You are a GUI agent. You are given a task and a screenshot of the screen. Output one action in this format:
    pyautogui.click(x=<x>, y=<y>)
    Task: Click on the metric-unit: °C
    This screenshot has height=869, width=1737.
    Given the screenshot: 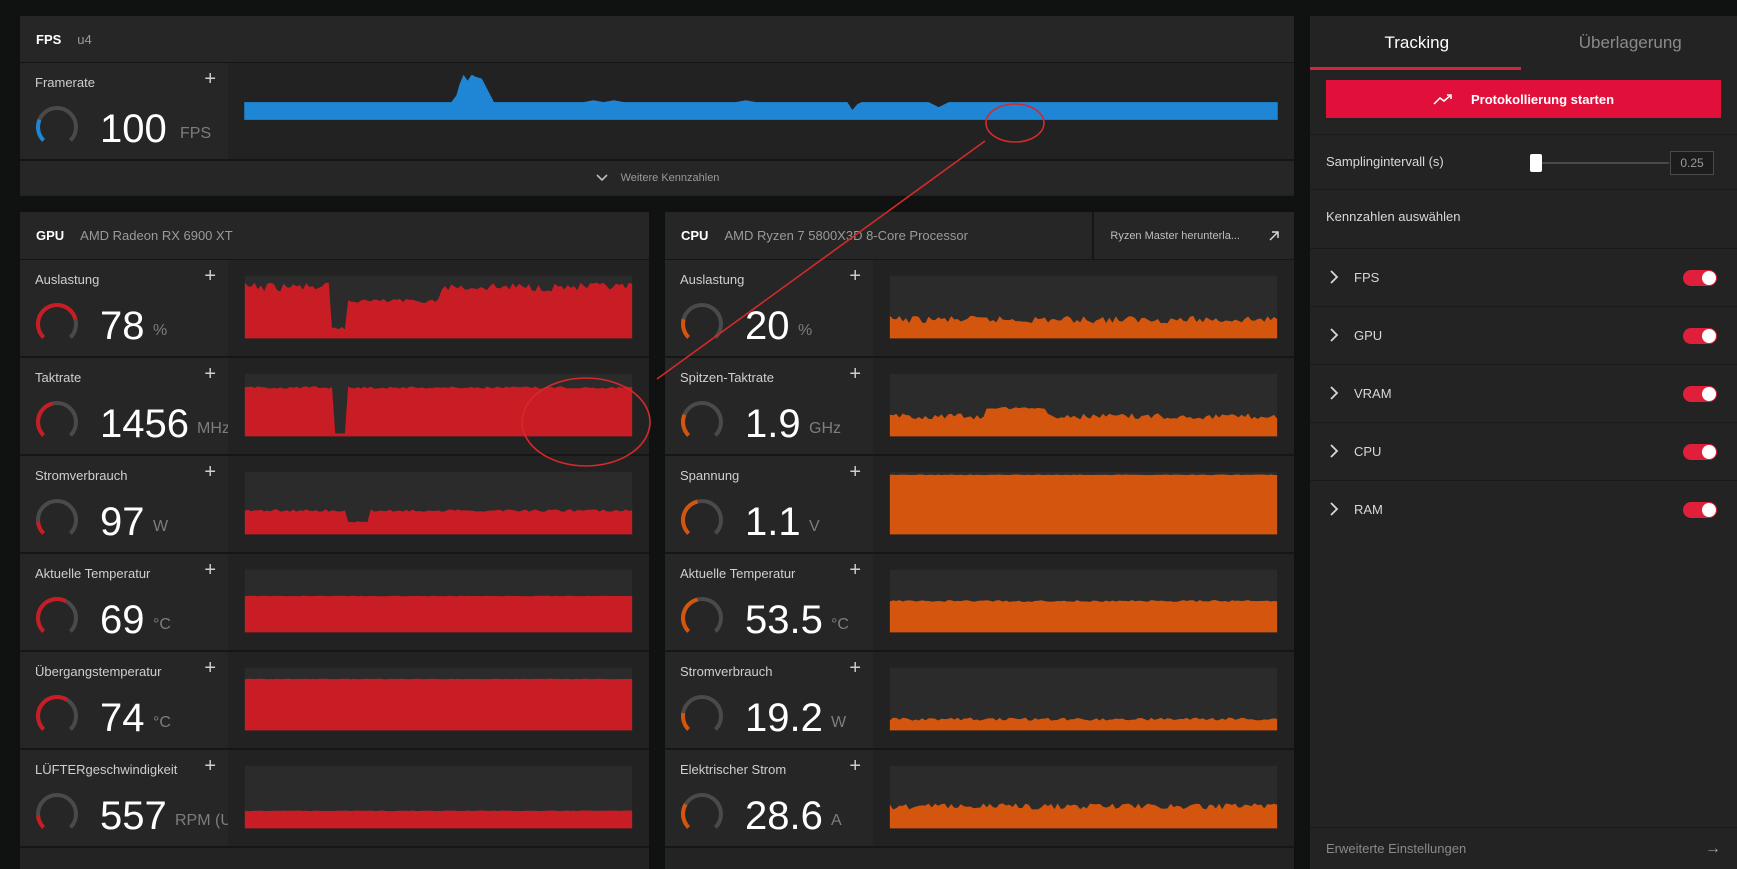 What is the action you would take?
    pyautogui.click(x=162, y=624)
    